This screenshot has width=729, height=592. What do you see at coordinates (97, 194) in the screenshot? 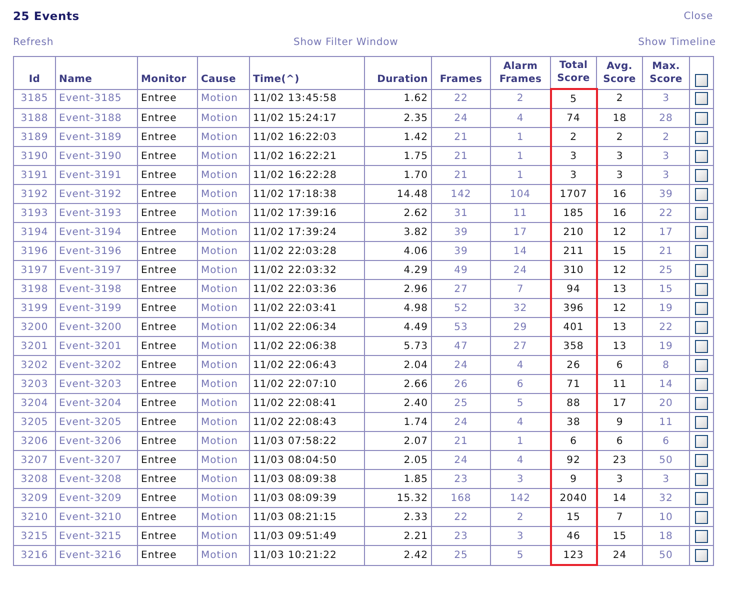
I see `table-link: Event-3192` at bounding box center [97, 194].